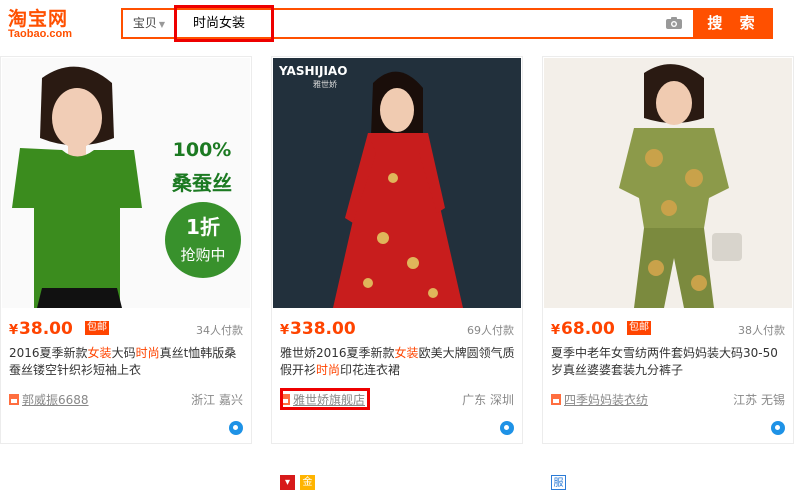 This screenshot has width=800, height=491. What do you see at coordinates (370, 370) in the screenshot?
I see `title-part: 印花连衣裙` at bounding box center [370, 370].